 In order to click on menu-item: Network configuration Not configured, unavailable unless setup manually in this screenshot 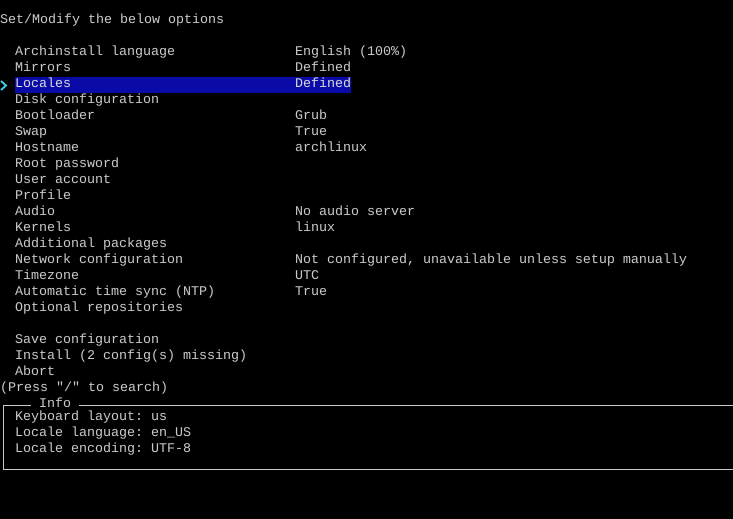, I will do `click(351, 261)`.